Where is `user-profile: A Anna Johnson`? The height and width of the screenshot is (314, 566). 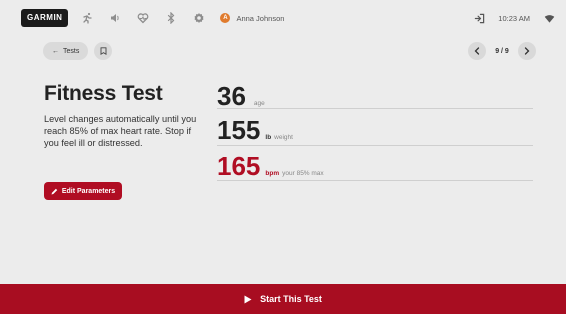 user-profile: A Anna Johnson is located at coordinates (252, 18).